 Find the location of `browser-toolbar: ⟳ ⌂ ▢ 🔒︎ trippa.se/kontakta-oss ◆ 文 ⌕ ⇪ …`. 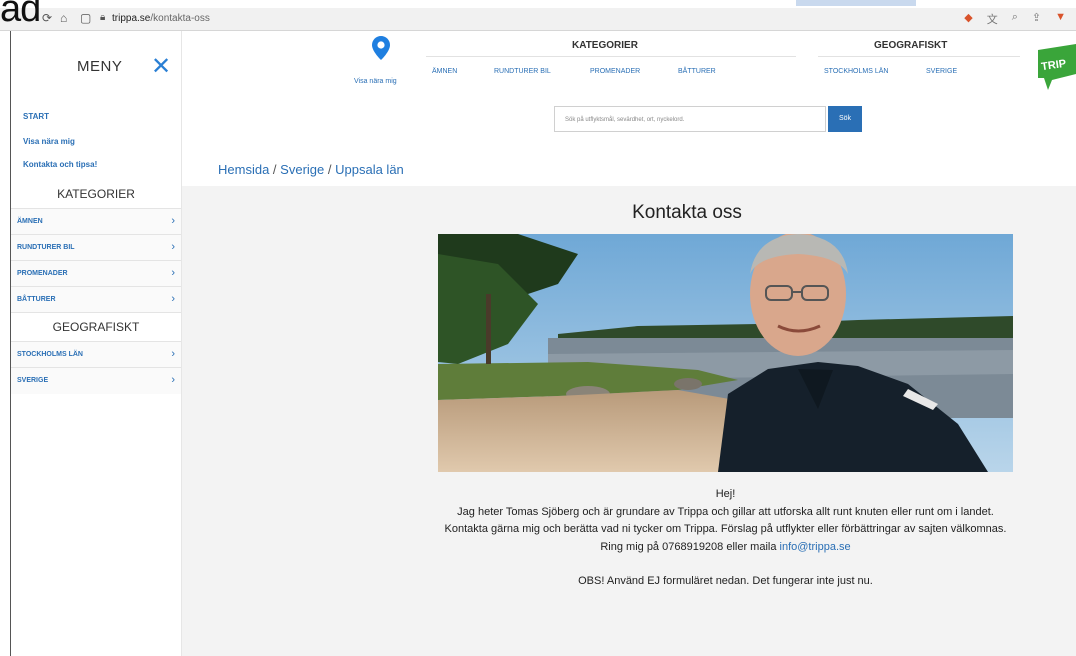

browser-toolbar: ⟳ ⌂ ▢ 🔒︎ trippa.se/kontakta-oss ◆ 文 ⌕ ⇪ … is located at coordinates (538, 19).